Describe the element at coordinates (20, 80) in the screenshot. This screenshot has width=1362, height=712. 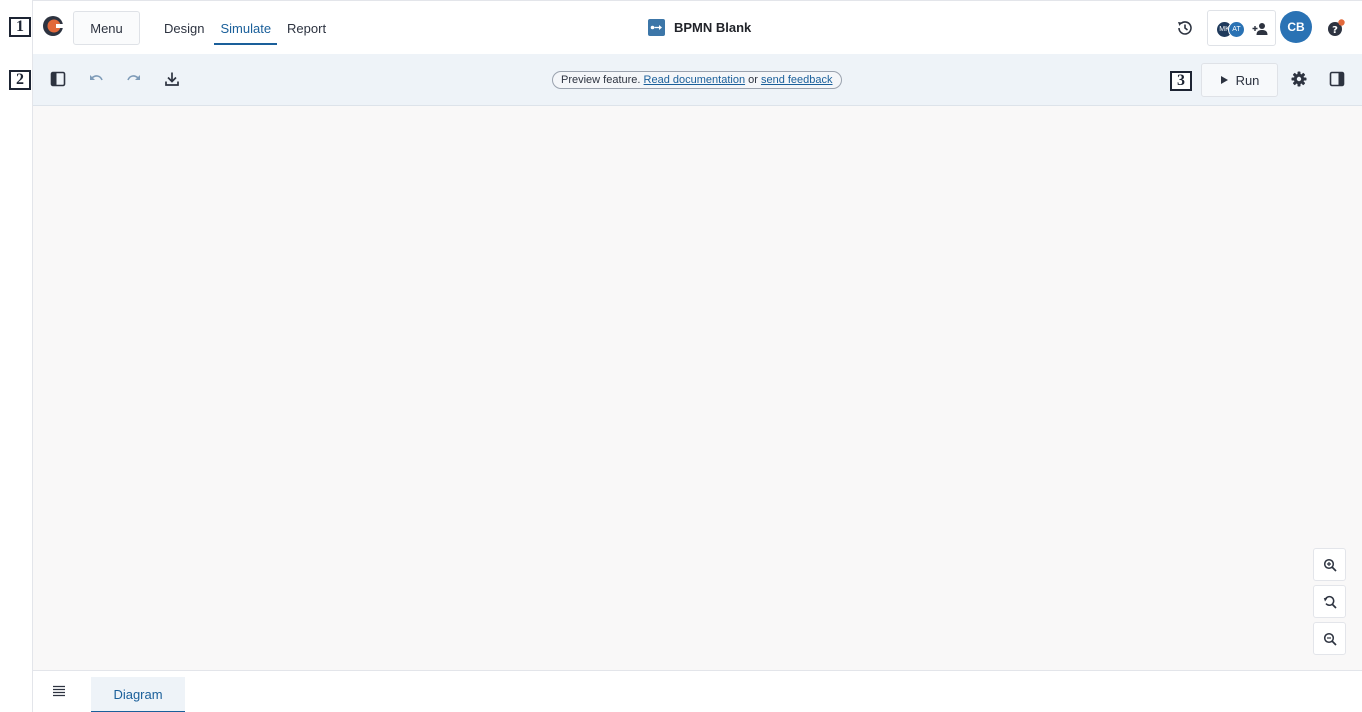
I see `step-marker-2: 2` at that location.